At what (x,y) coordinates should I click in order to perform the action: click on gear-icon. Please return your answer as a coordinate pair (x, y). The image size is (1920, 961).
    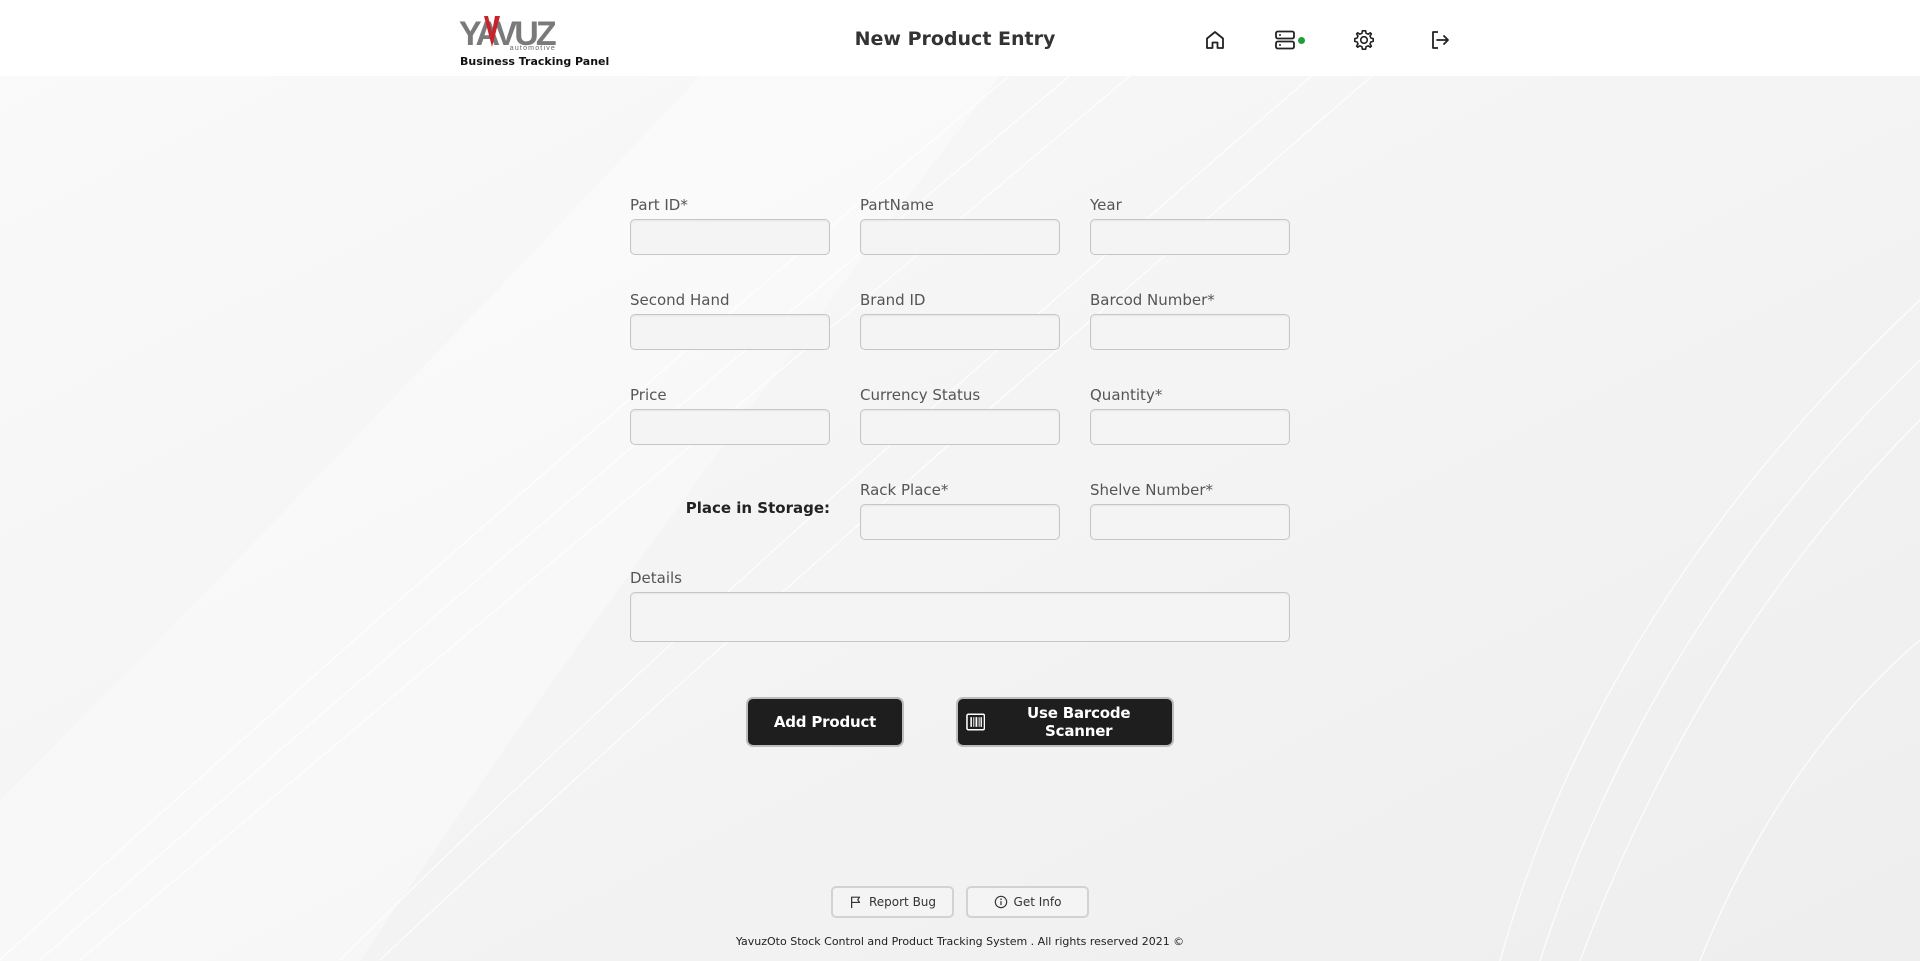
    Looking at the image, I should click on (1364, 40).